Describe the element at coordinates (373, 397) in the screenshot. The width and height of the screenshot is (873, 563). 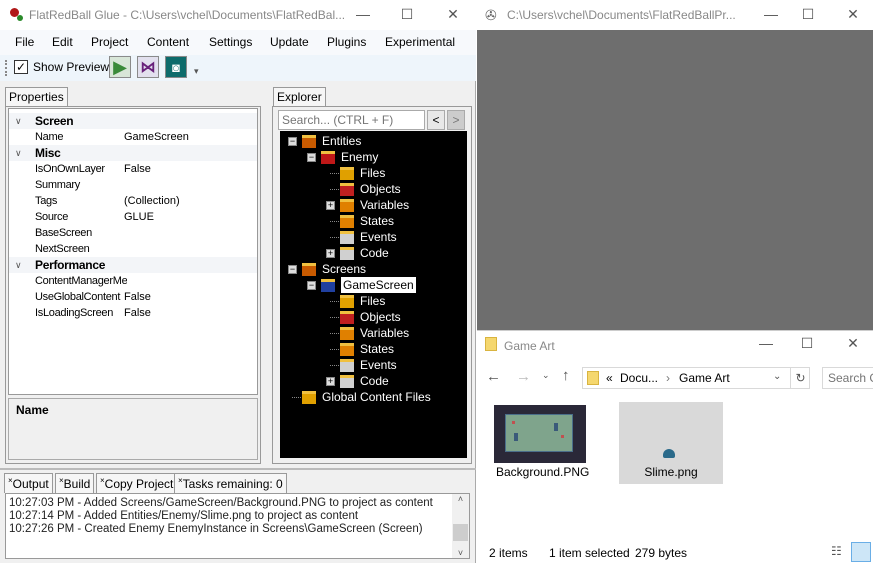
I see `tree-node: Global Content Files` at that location.